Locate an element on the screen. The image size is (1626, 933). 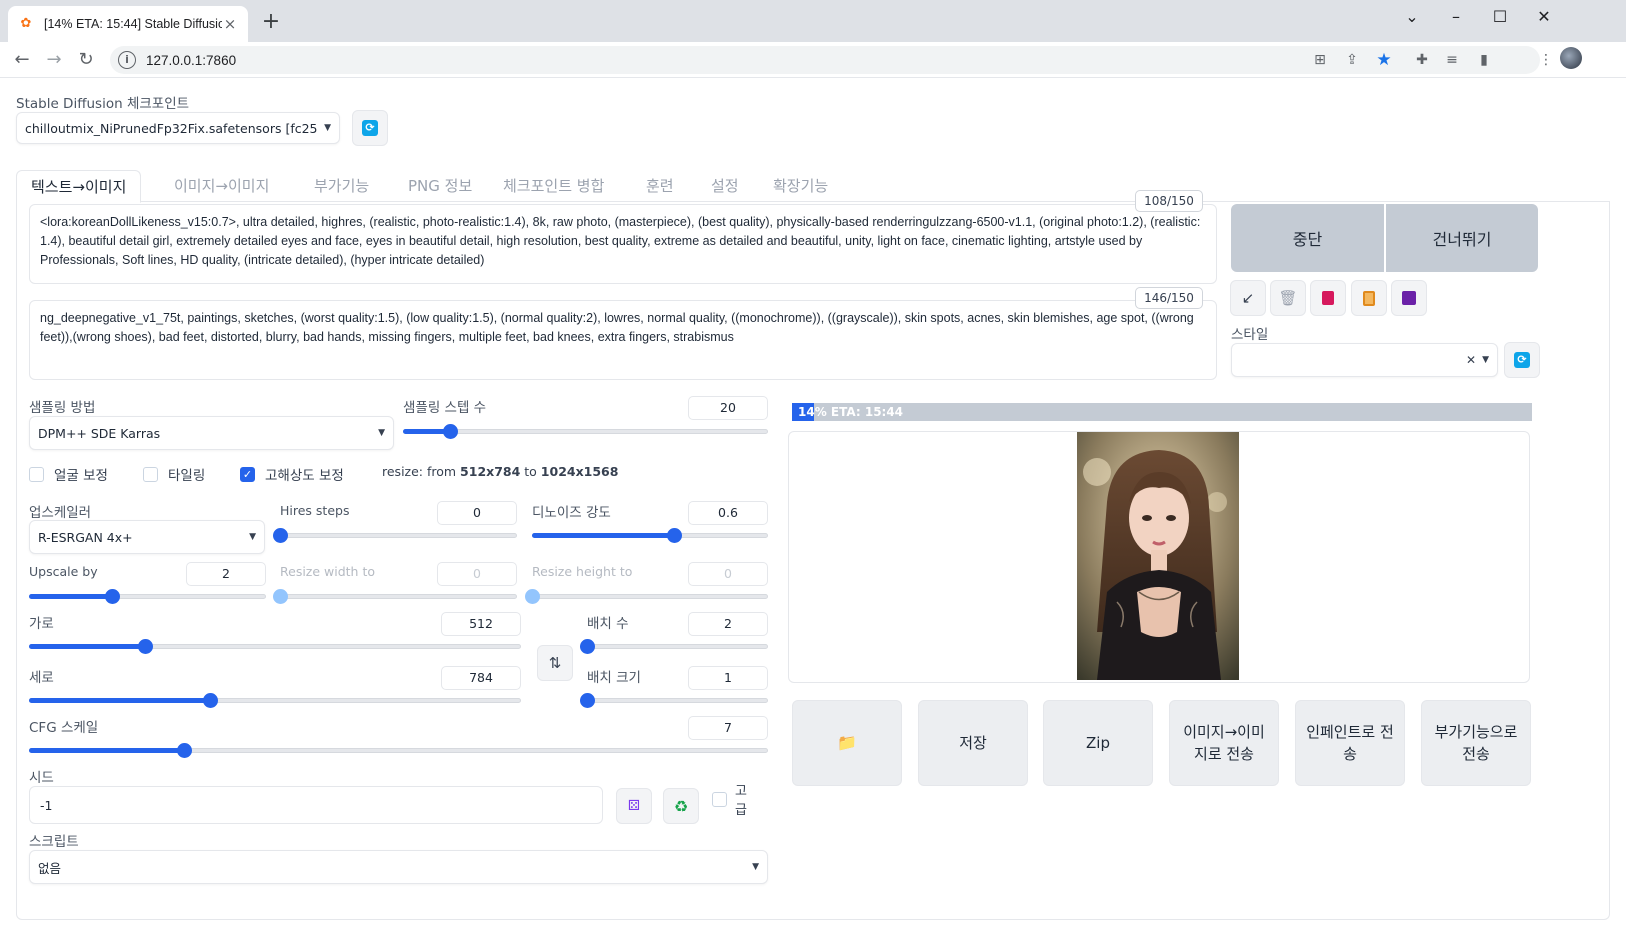
extra-networks-button is located at coordinates (1328, 298).